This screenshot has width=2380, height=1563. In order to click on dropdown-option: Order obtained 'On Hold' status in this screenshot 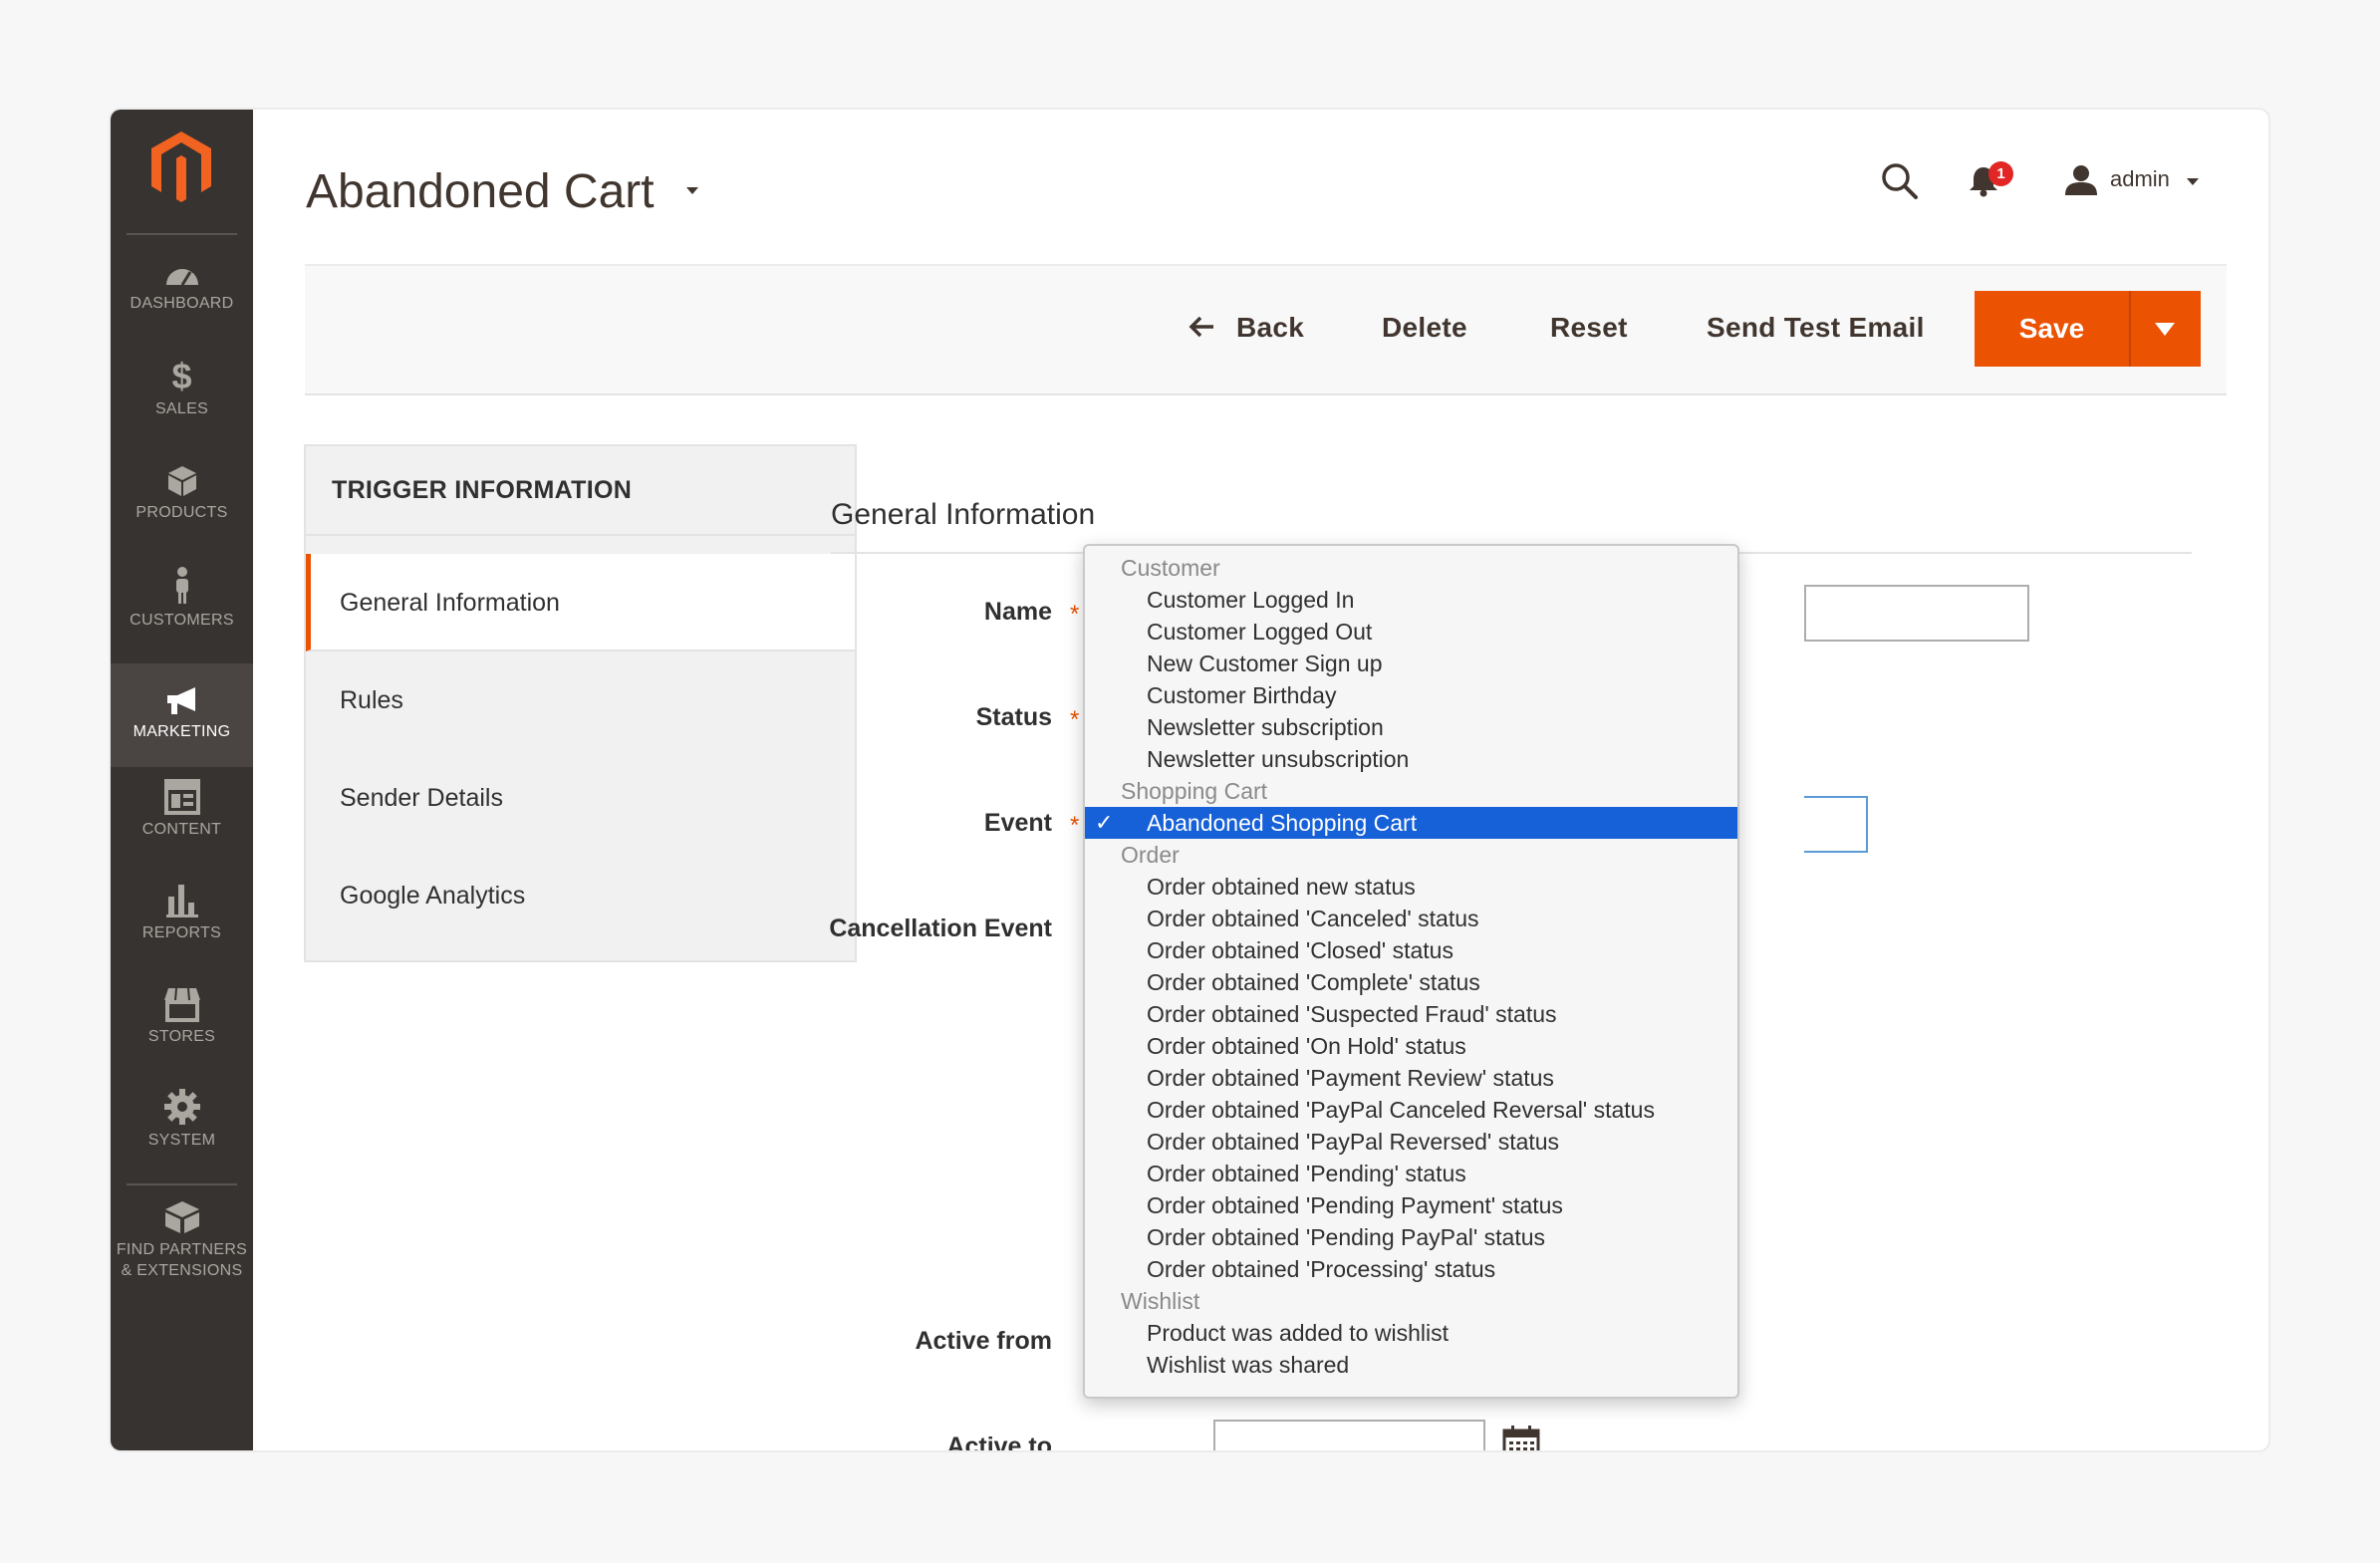, I will do `click(1411, 1046)`.